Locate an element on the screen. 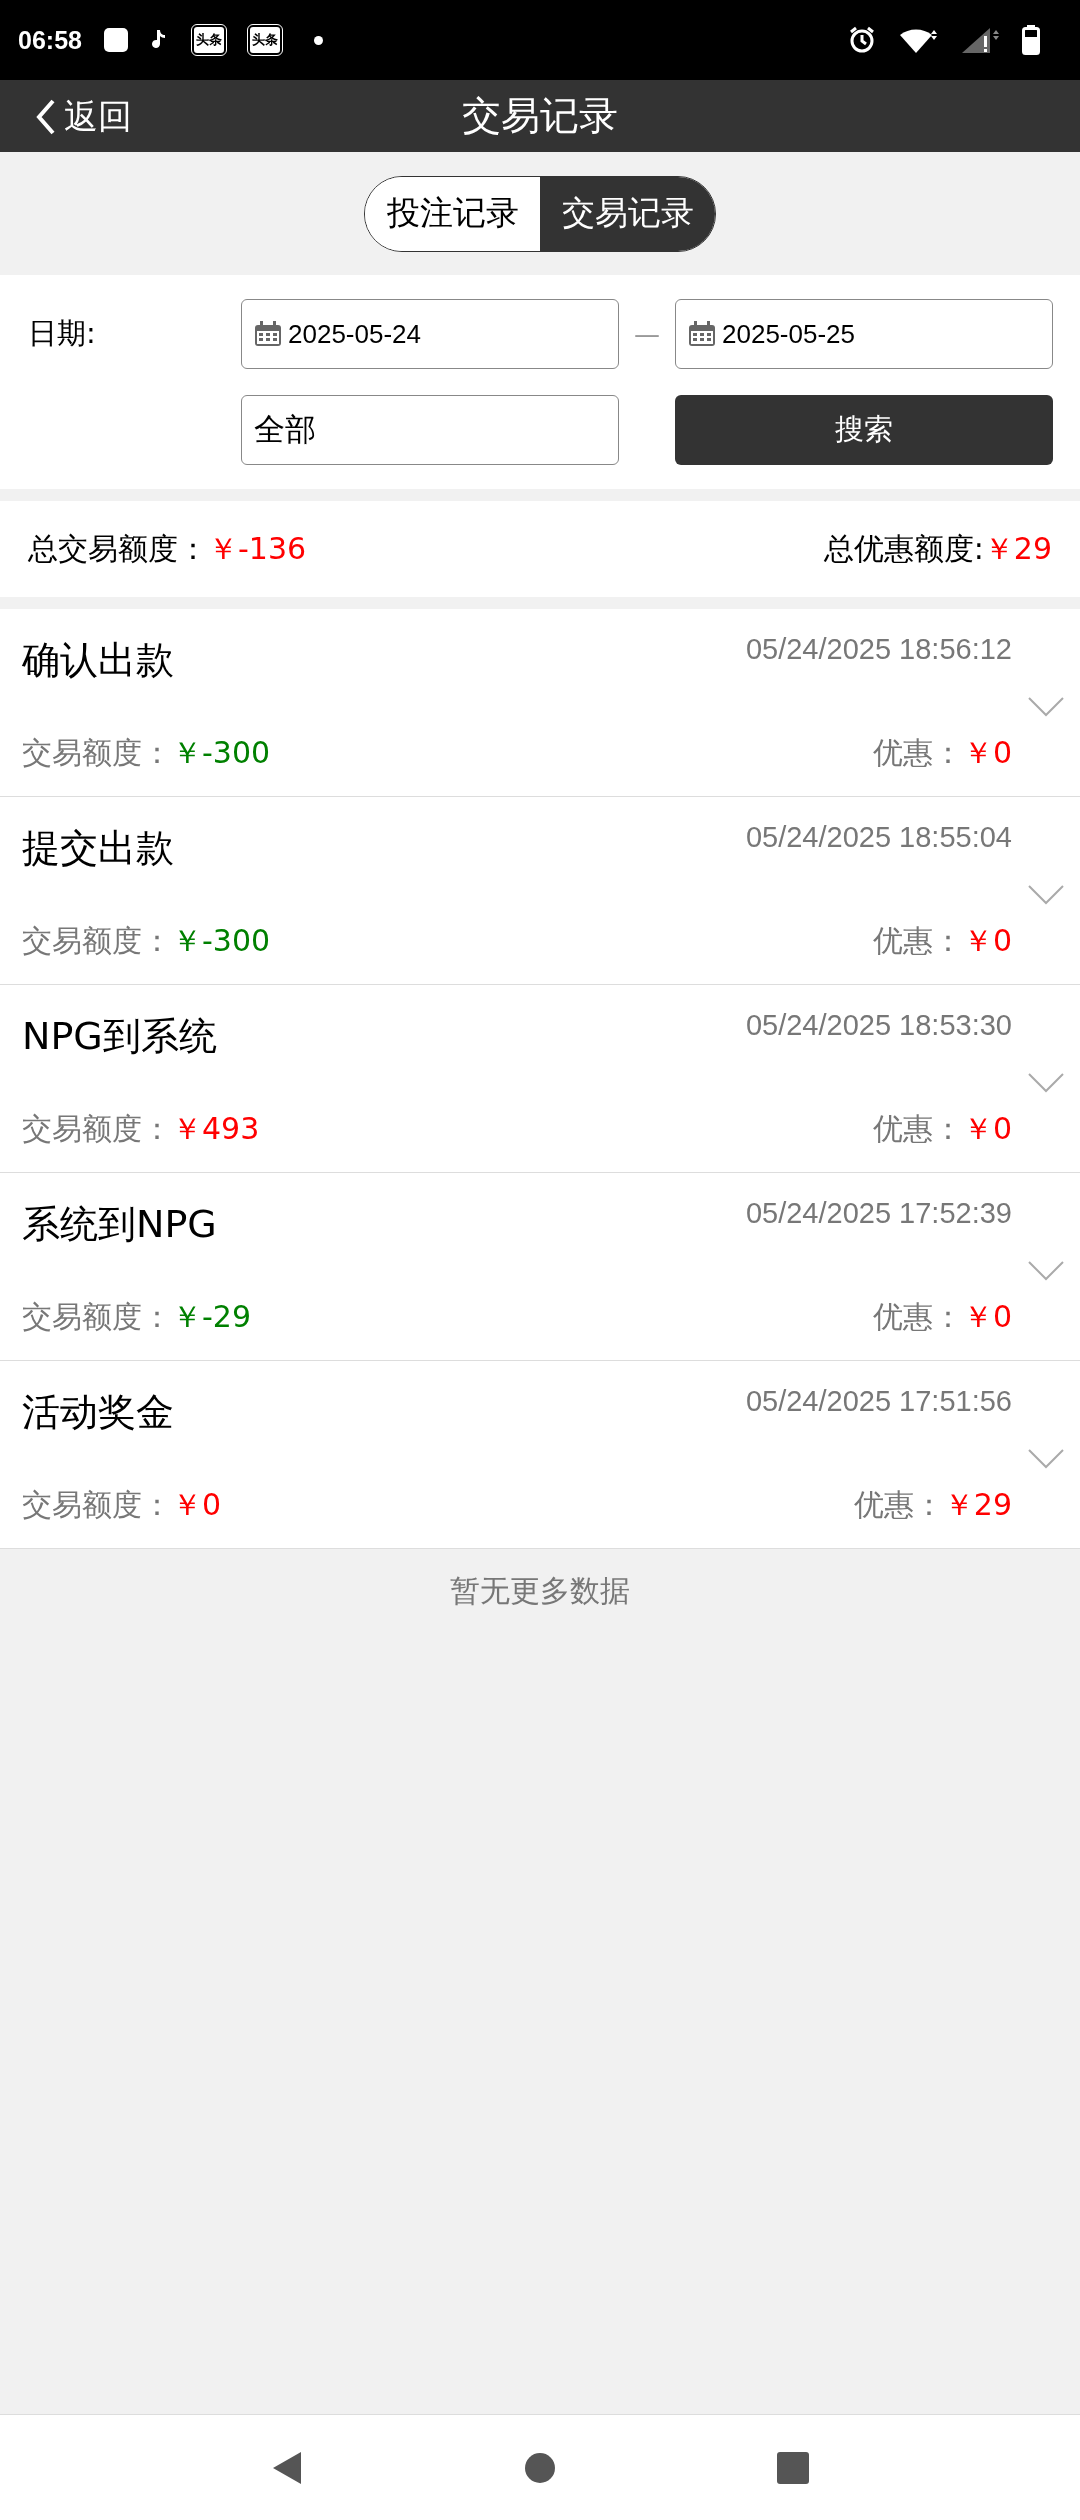 The image size is (1080, 2520). battery-icon is located at coordinates (1031, 40).